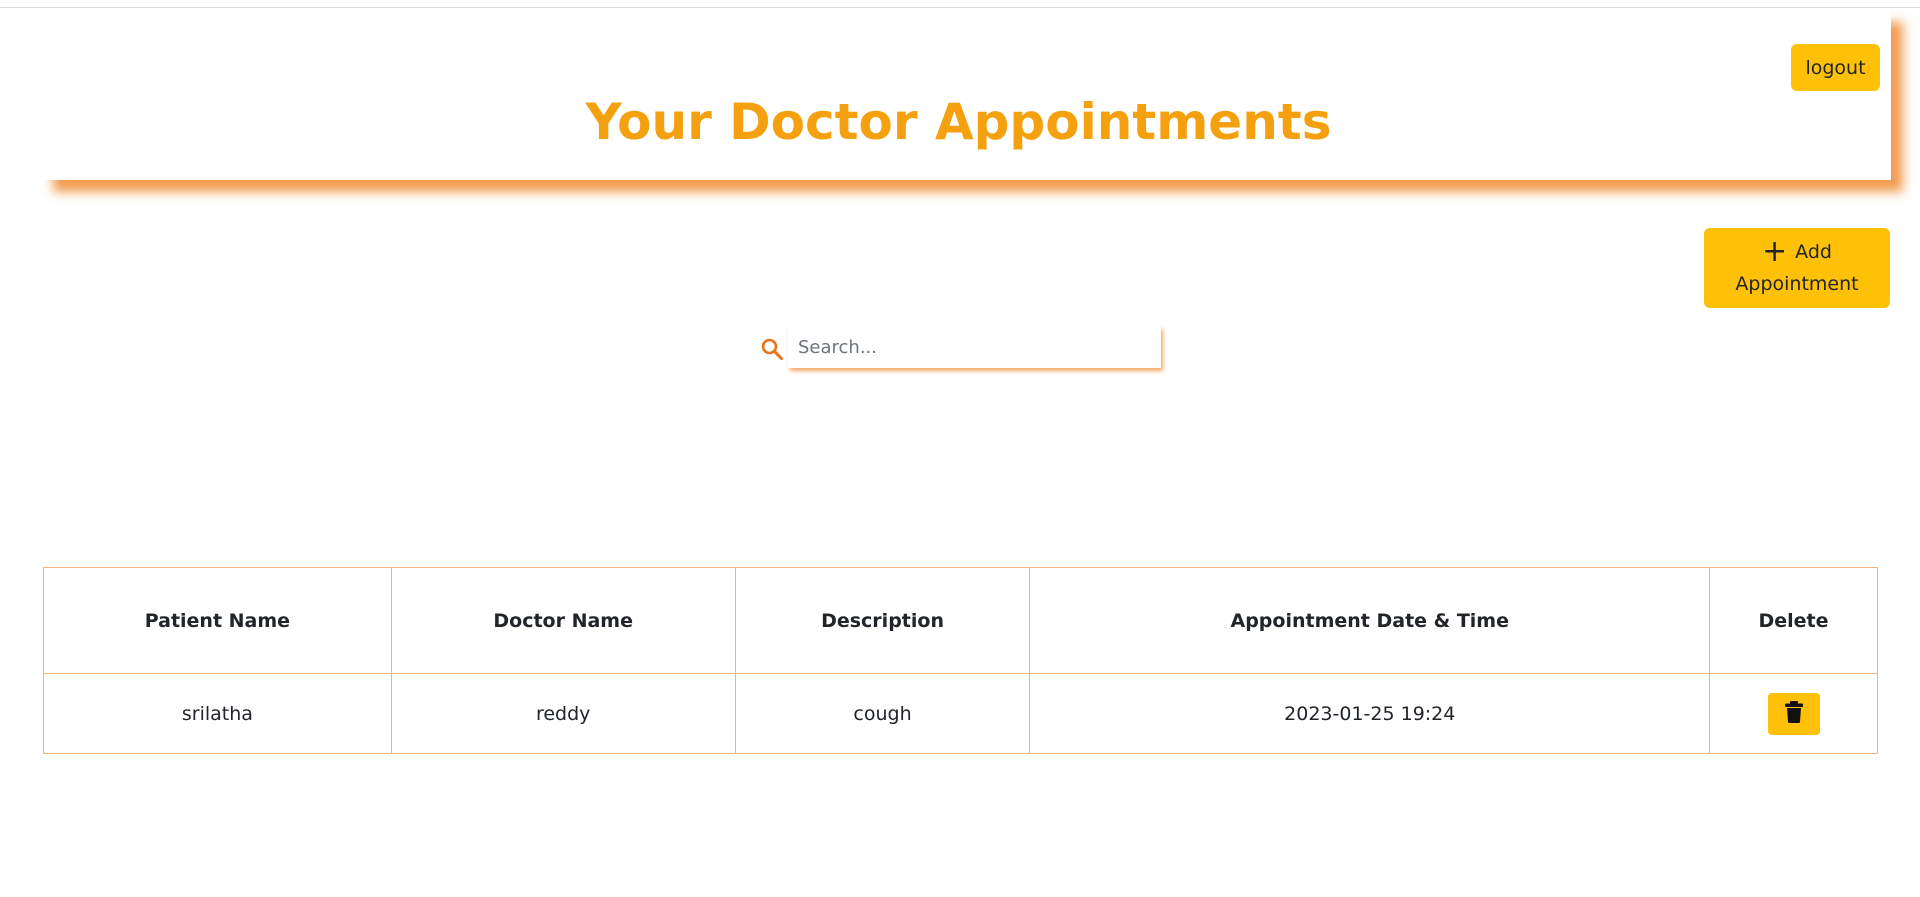 Image resolution: width=1920 pixels, height=897 pixels. Describe the element at coordinates (563, 713) in the screenshot. I see `cell-doctor-name: reddy` at that location.